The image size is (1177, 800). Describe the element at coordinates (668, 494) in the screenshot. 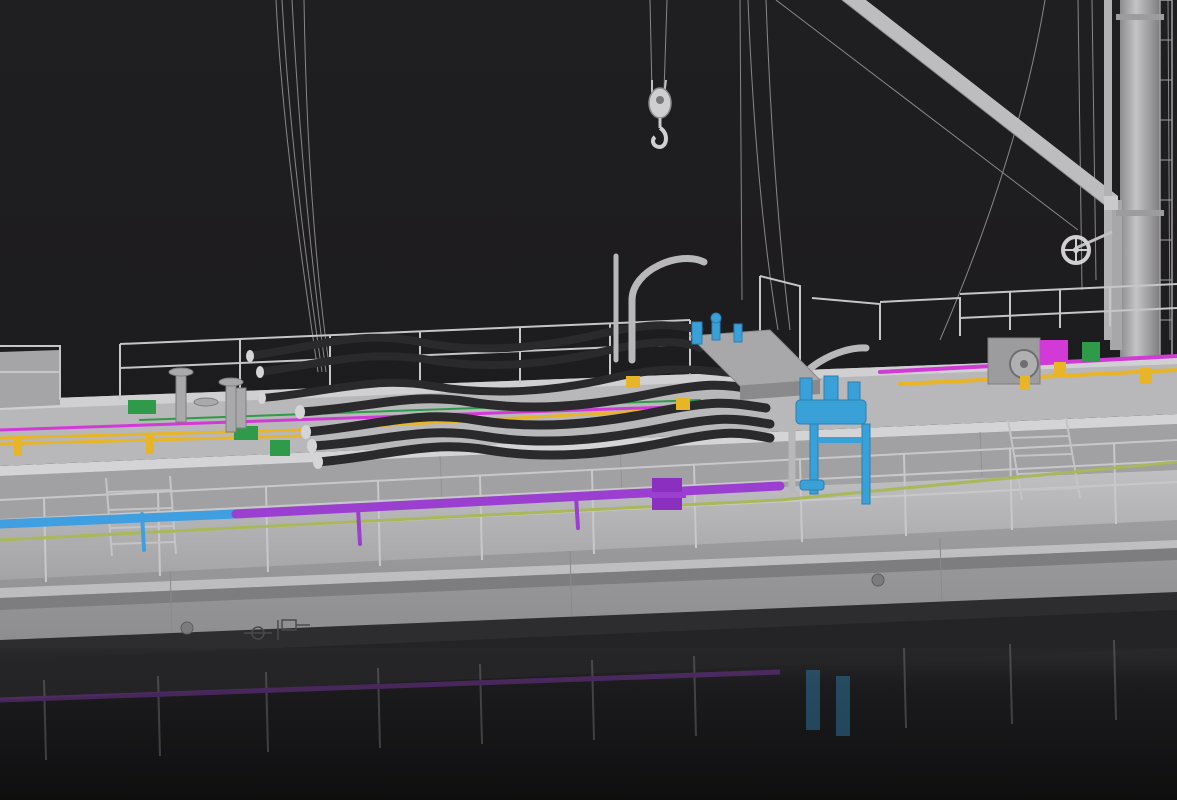

I see `valve-icon` at that location.